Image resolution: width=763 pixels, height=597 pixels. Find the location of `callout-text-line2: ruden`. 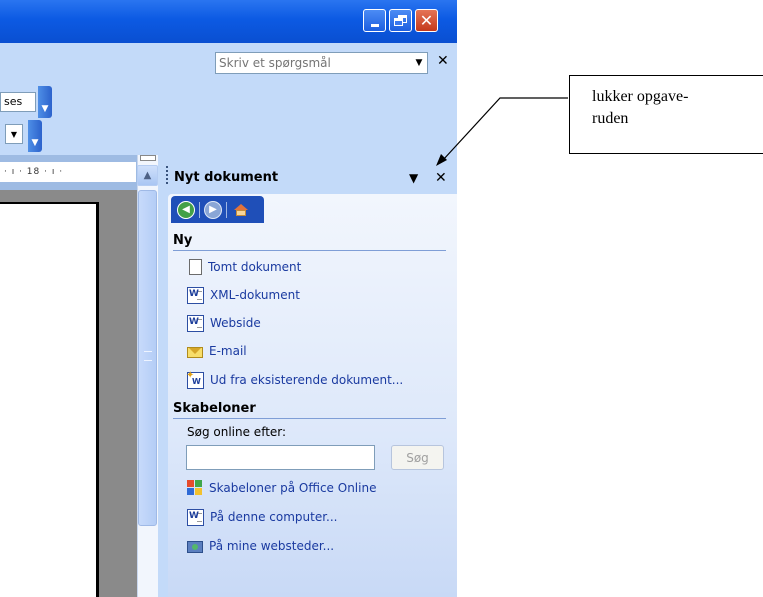

callout-text-line2: ruden is located at coordinates (610, 118).